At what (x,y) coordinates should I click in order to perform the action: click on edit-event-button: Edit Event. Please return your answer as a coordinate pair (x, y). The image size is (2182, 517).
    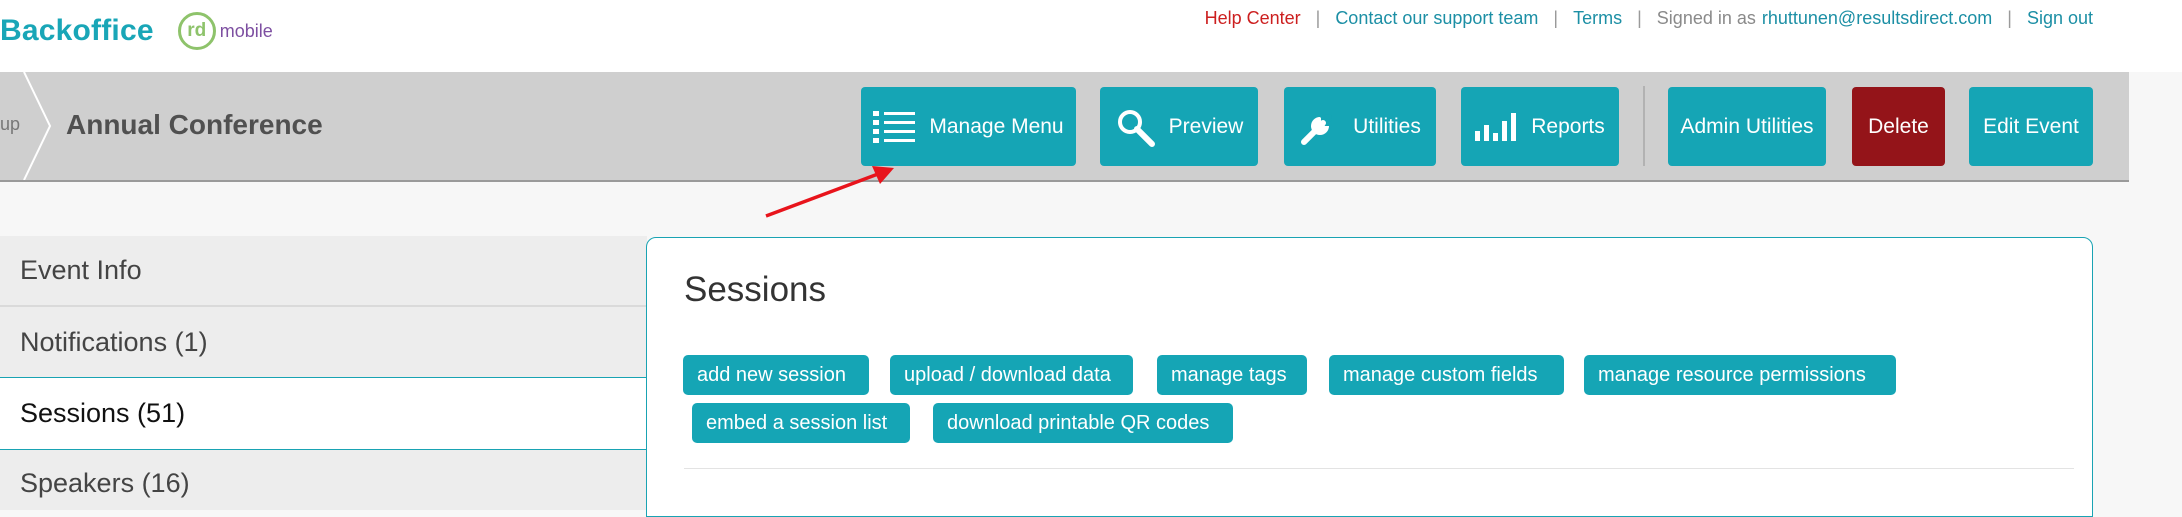
    Looking at the image, I should click on (2031, 126).